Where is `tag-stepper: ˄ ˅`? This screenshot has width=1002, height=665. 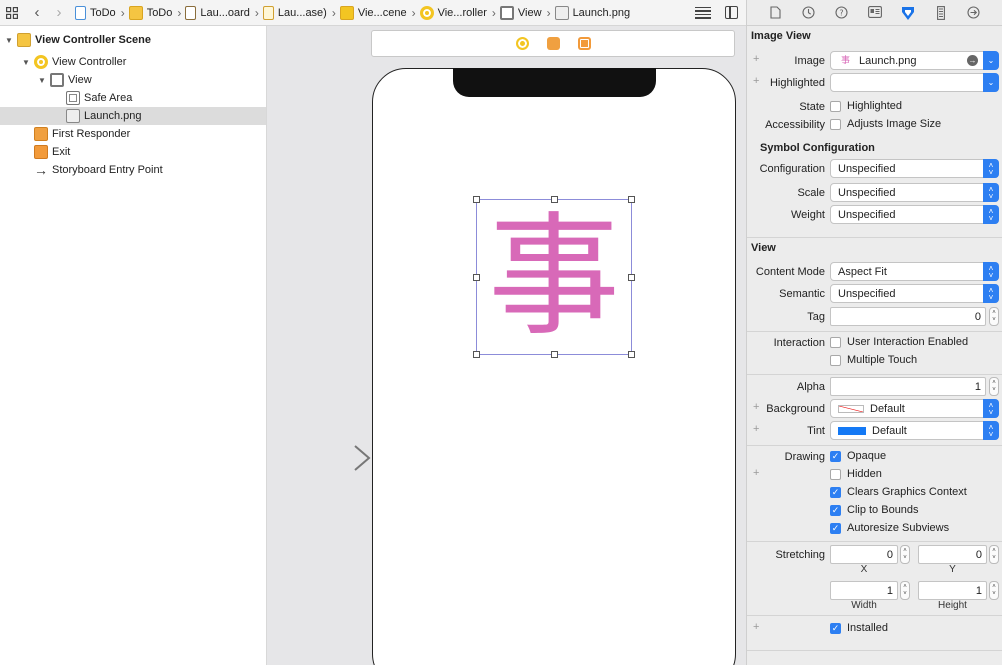 tag-stepper: ˄ ˅ is located at coordinates (994, 316).